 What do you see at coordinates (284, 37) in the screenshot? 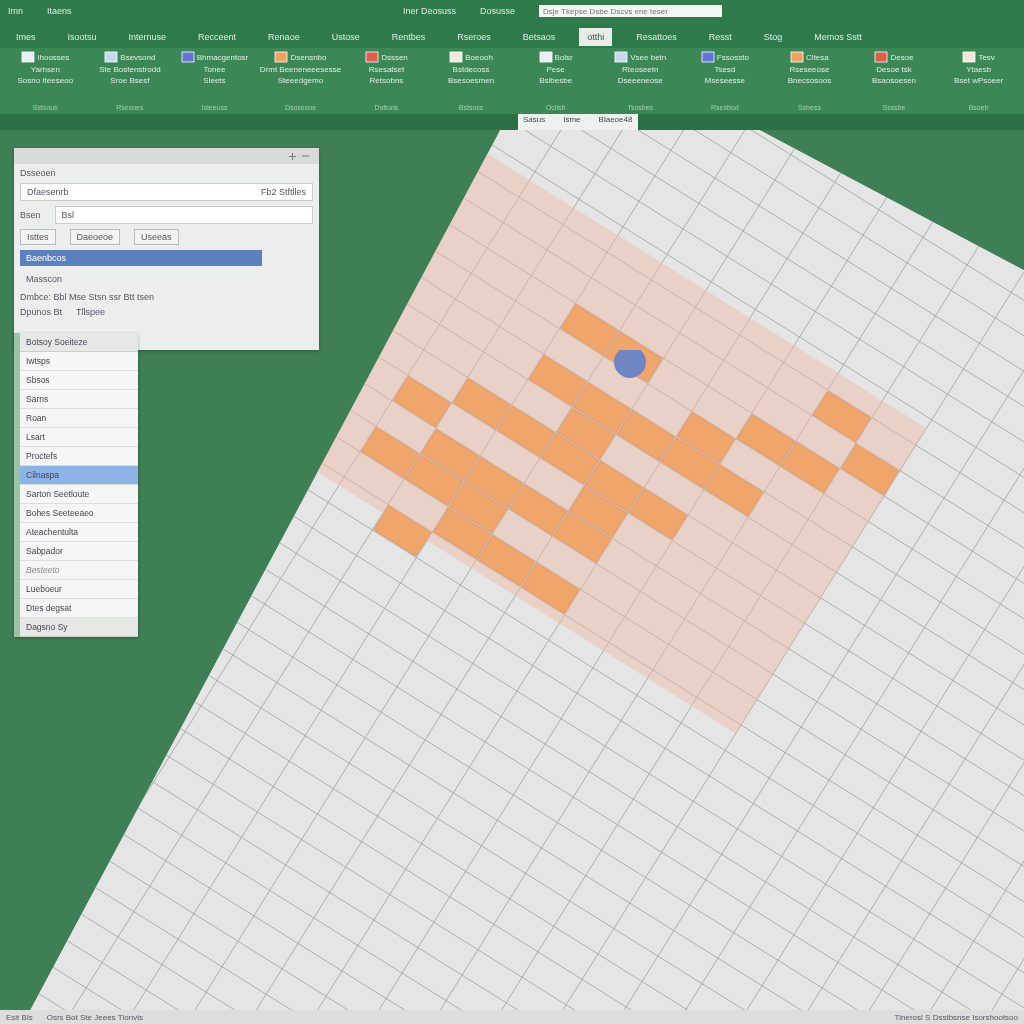
I see `ribbon-tab: Renaoe` at bounding box center [284, 37].